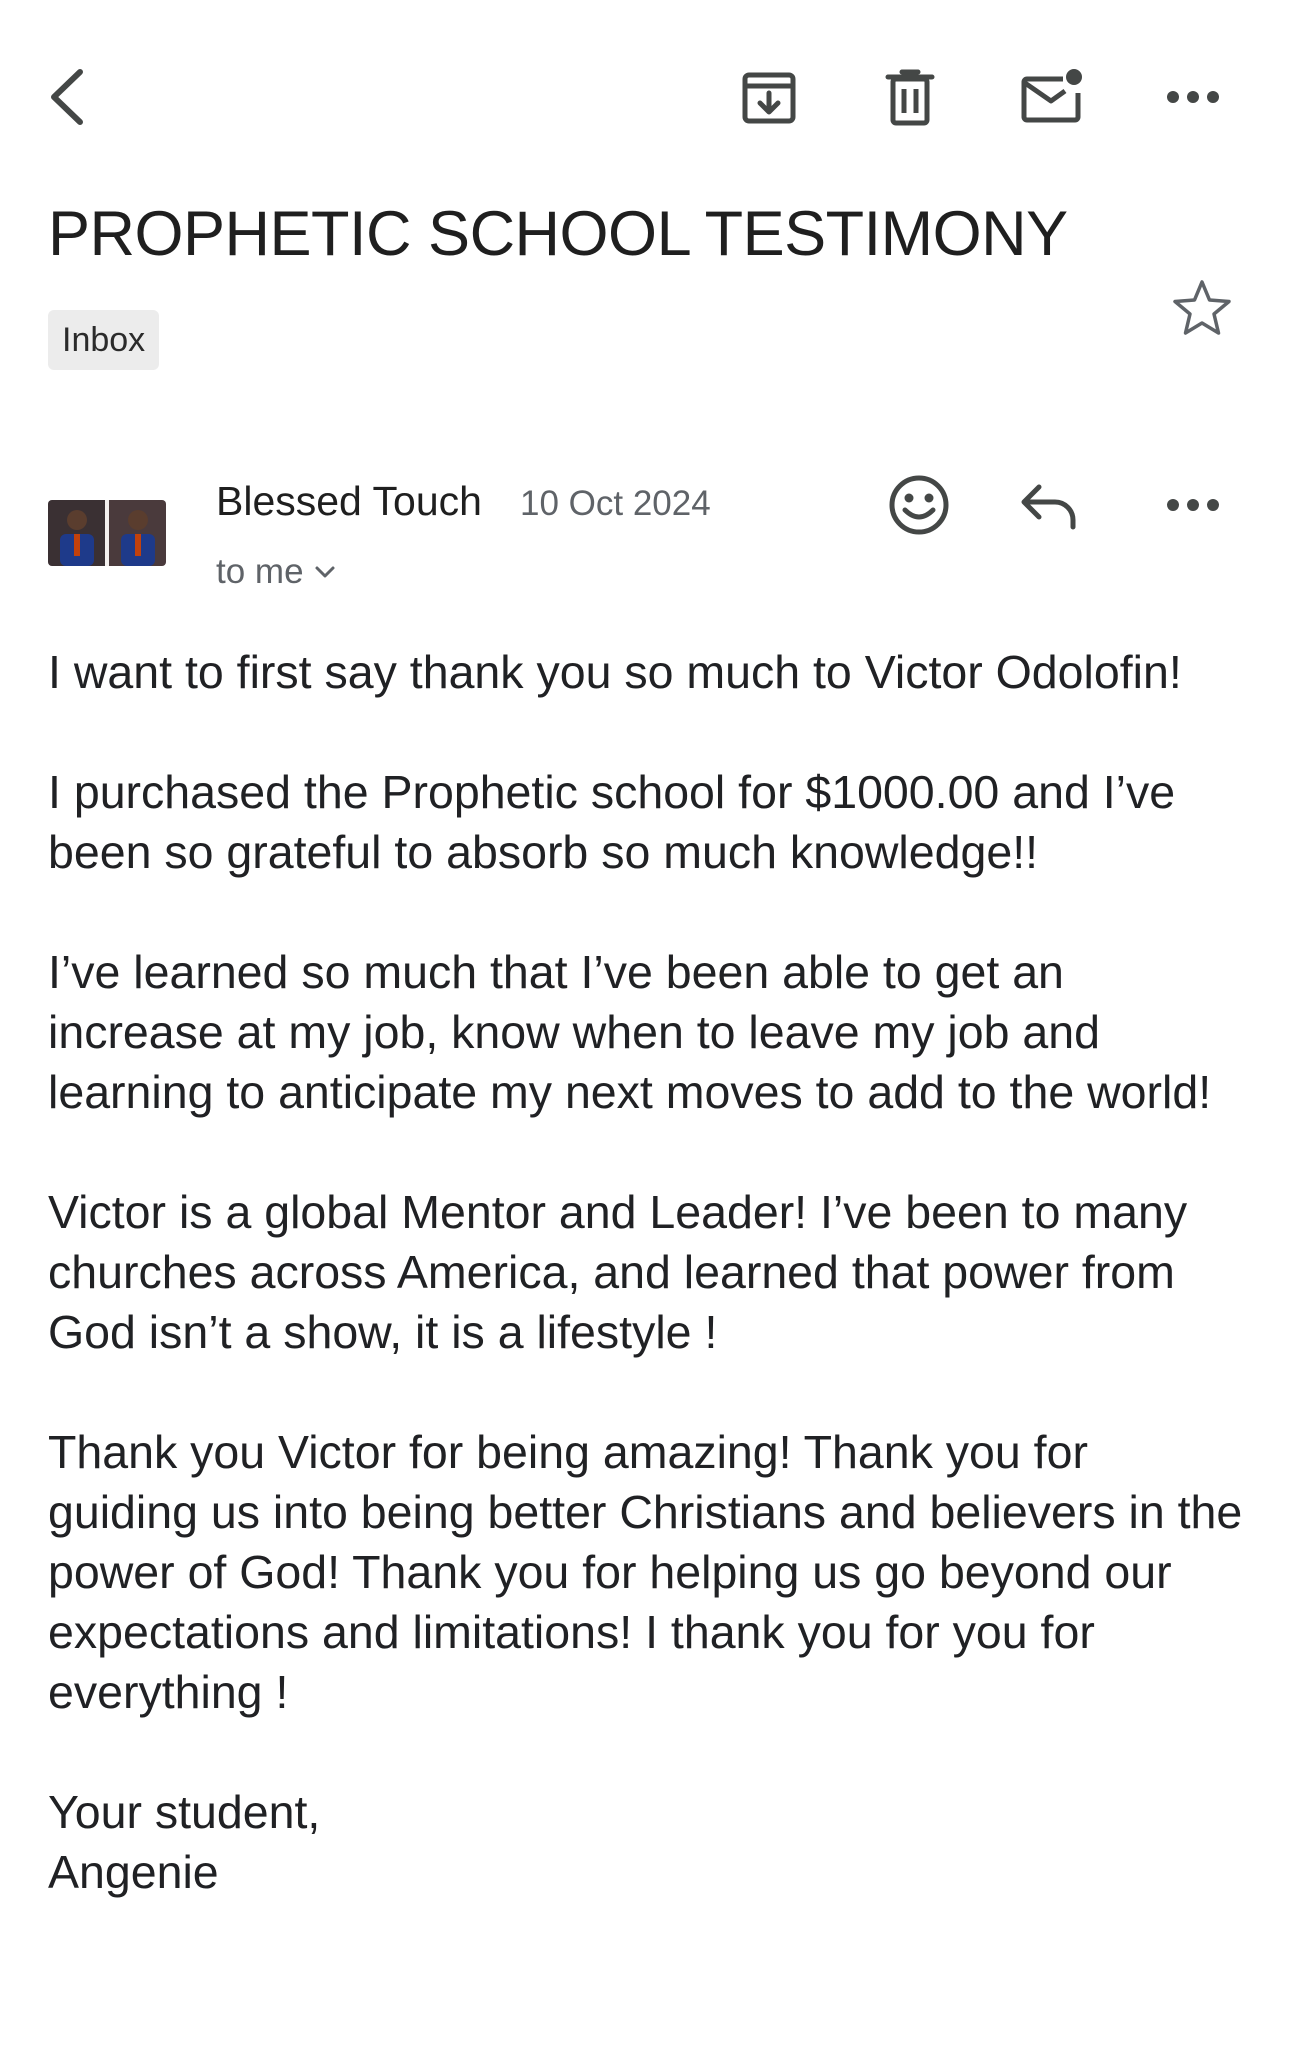 This screenshot has width=1290, height=2059. I want to click on star-outline-icon, so click(1202, 307).